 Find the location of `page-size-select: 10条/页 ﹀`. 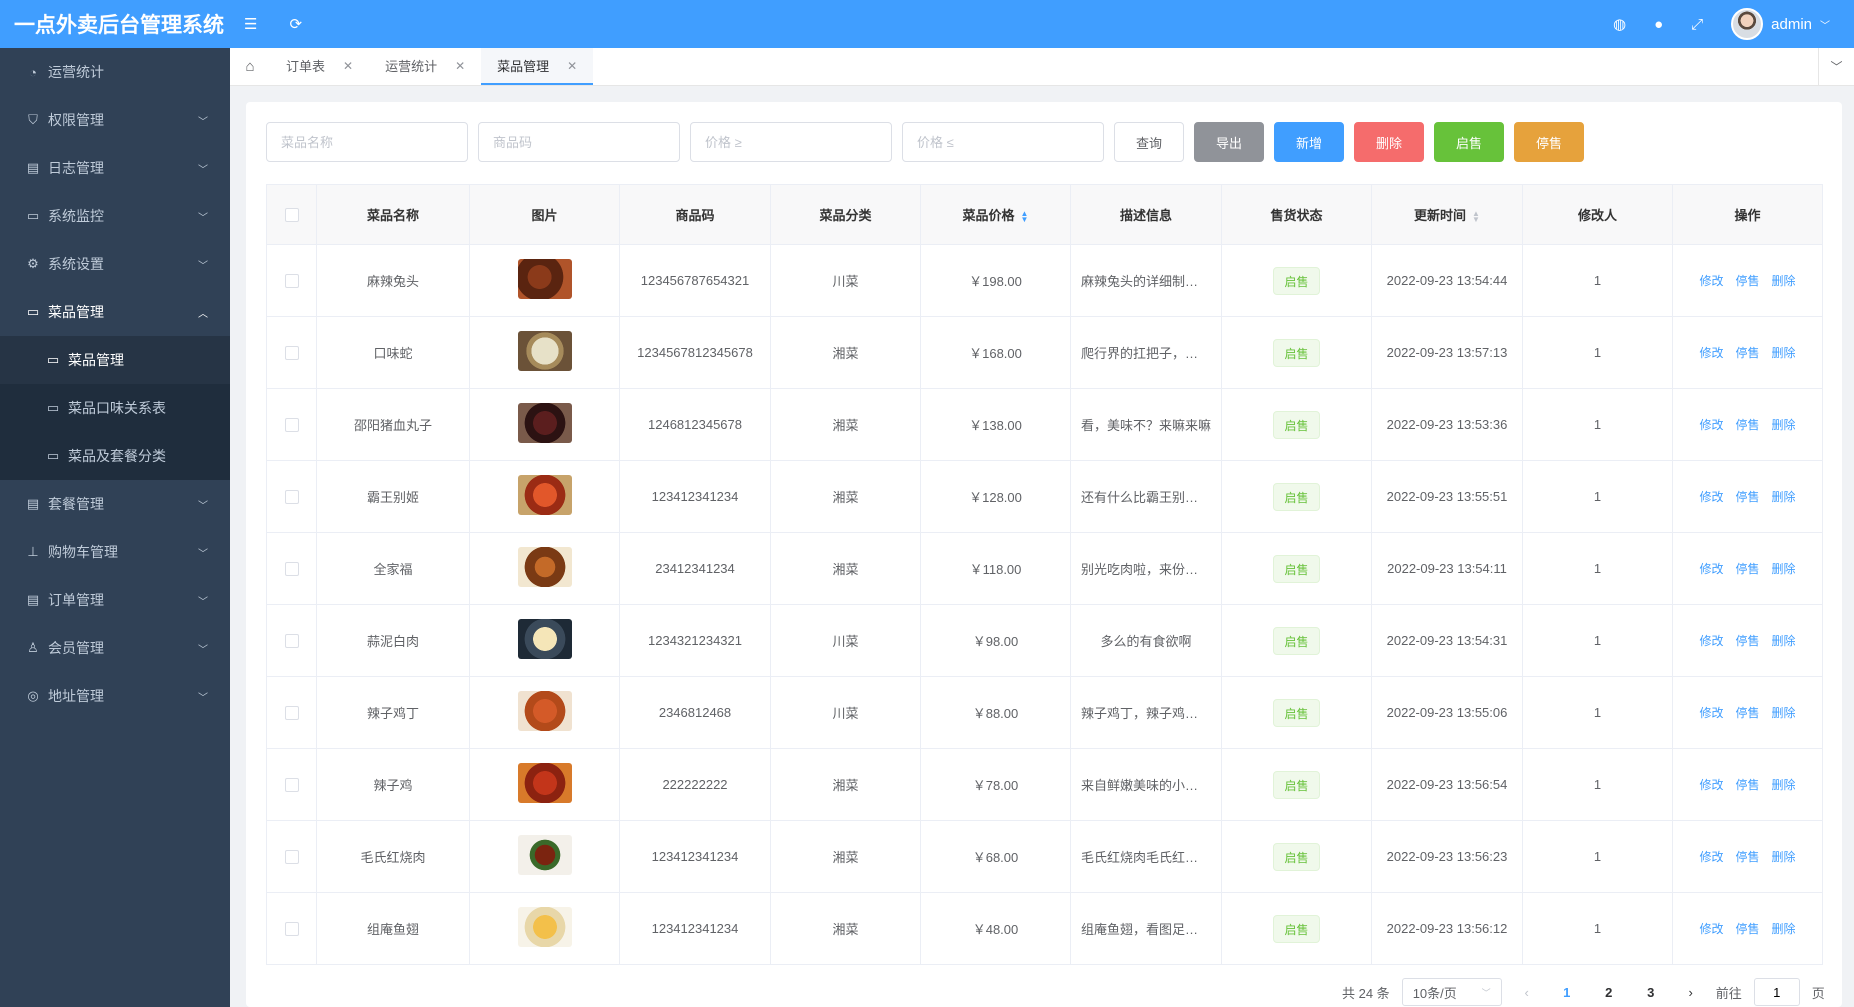

page-size-select: 10条/页 ﹀ is located at coordinates (1451, 992).